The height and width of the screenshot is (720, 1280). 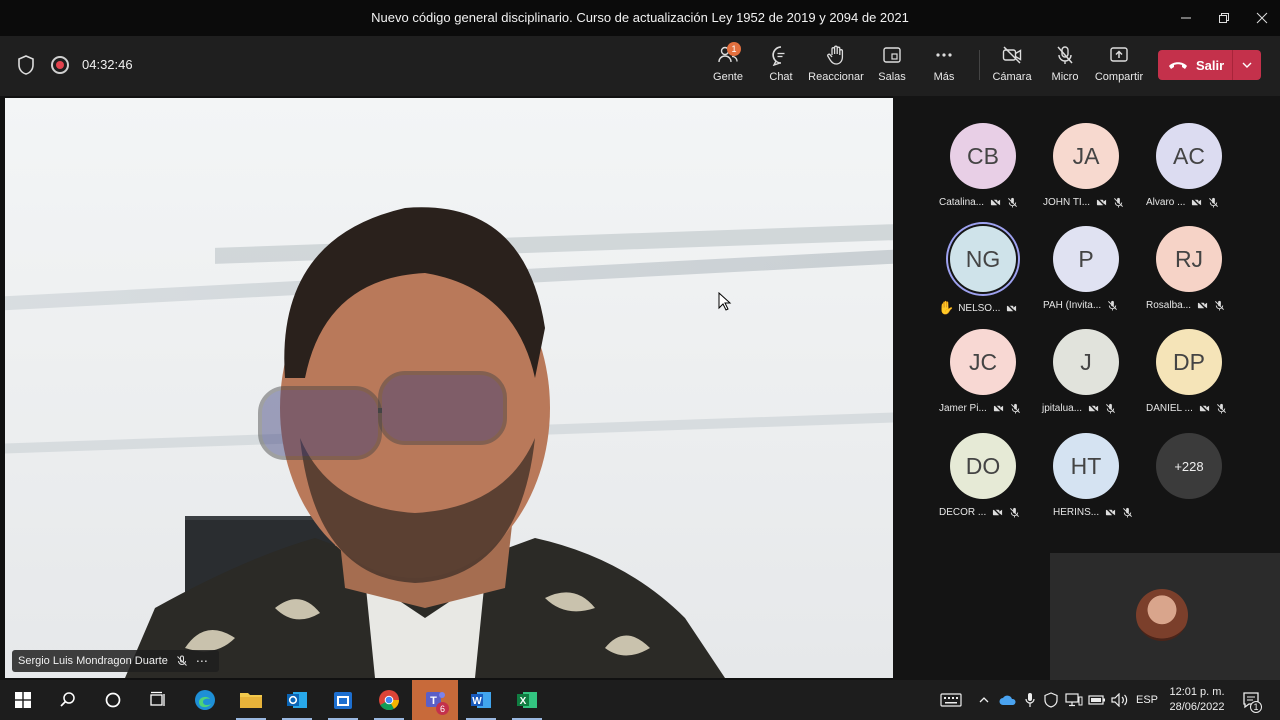 I want to click on word-taskbar-icon: W, so click(x=481, y=700).